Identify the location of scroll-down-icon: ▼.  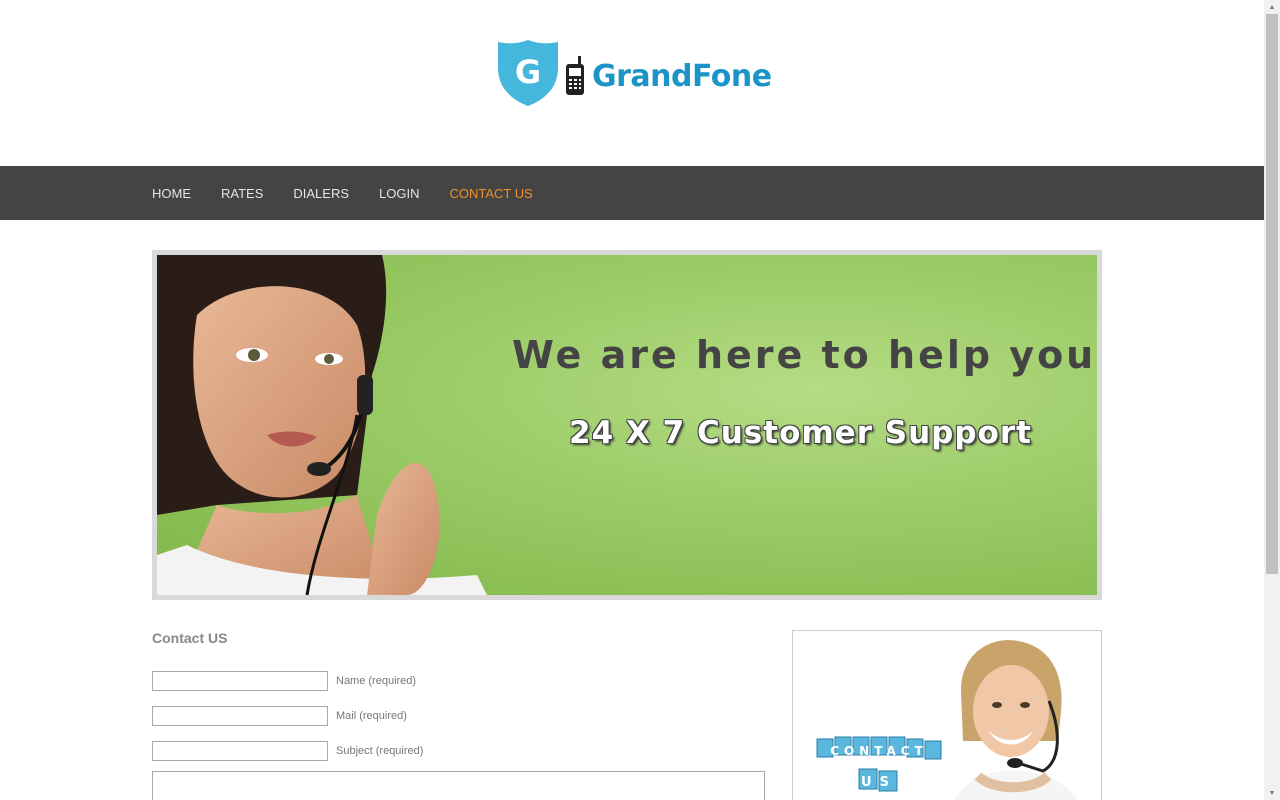
(1272, 793).